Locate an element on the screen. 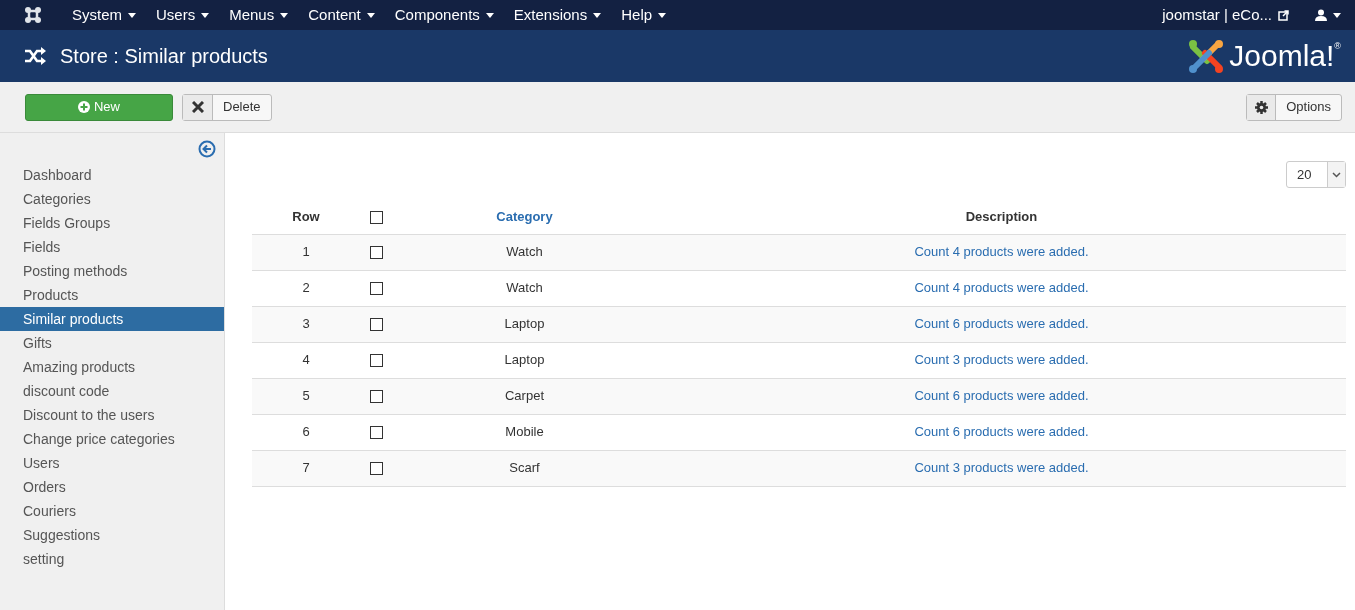 The image size is (1355, 610). menu-item: Help is located at coordinates (644, 15).